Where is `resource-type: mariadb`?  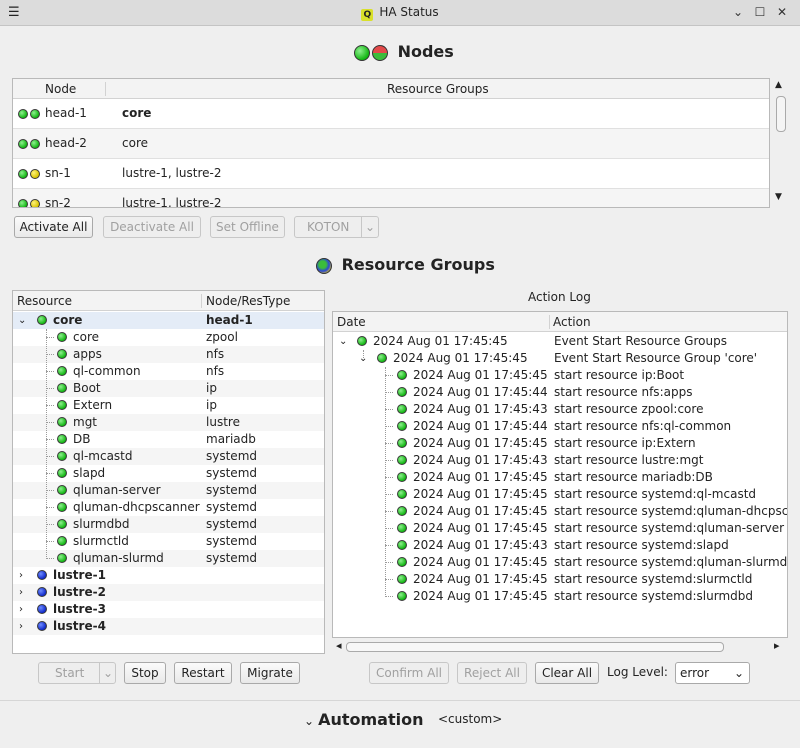
resource-type: mariadb is located at coordinates (231, 439).